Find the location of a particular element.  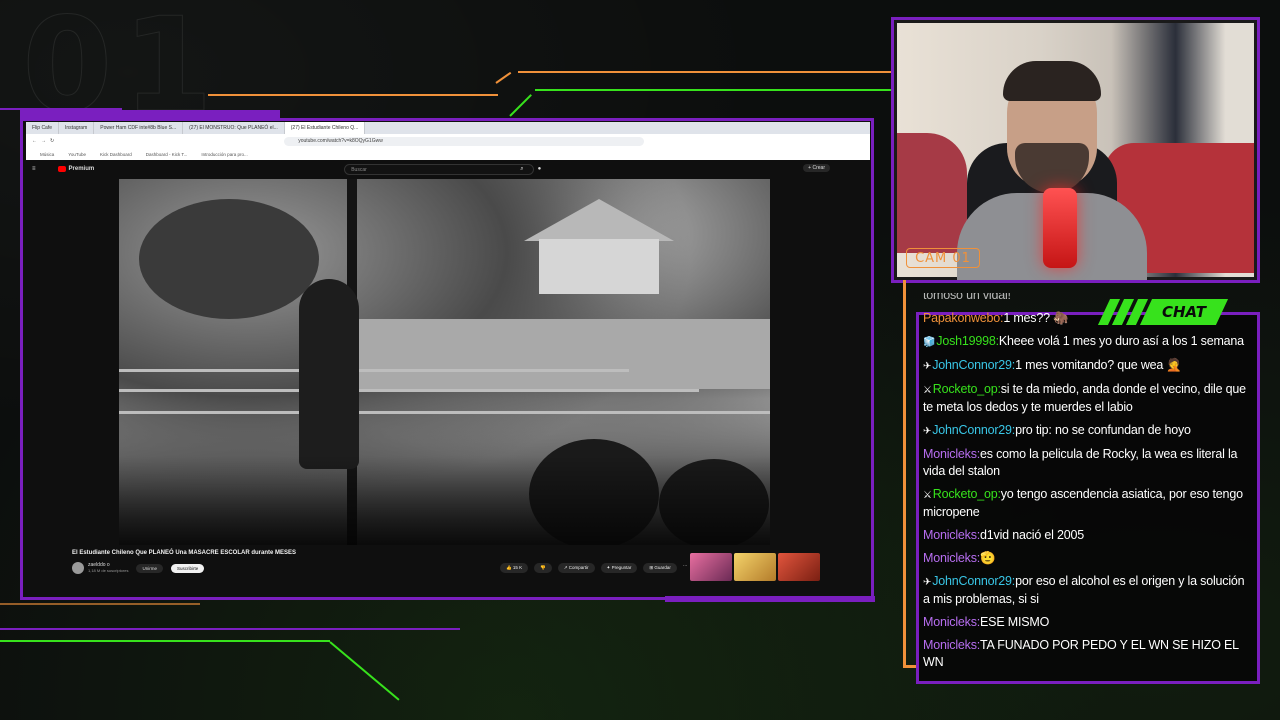

related-thumbnails is located at coordinates (755, 567).